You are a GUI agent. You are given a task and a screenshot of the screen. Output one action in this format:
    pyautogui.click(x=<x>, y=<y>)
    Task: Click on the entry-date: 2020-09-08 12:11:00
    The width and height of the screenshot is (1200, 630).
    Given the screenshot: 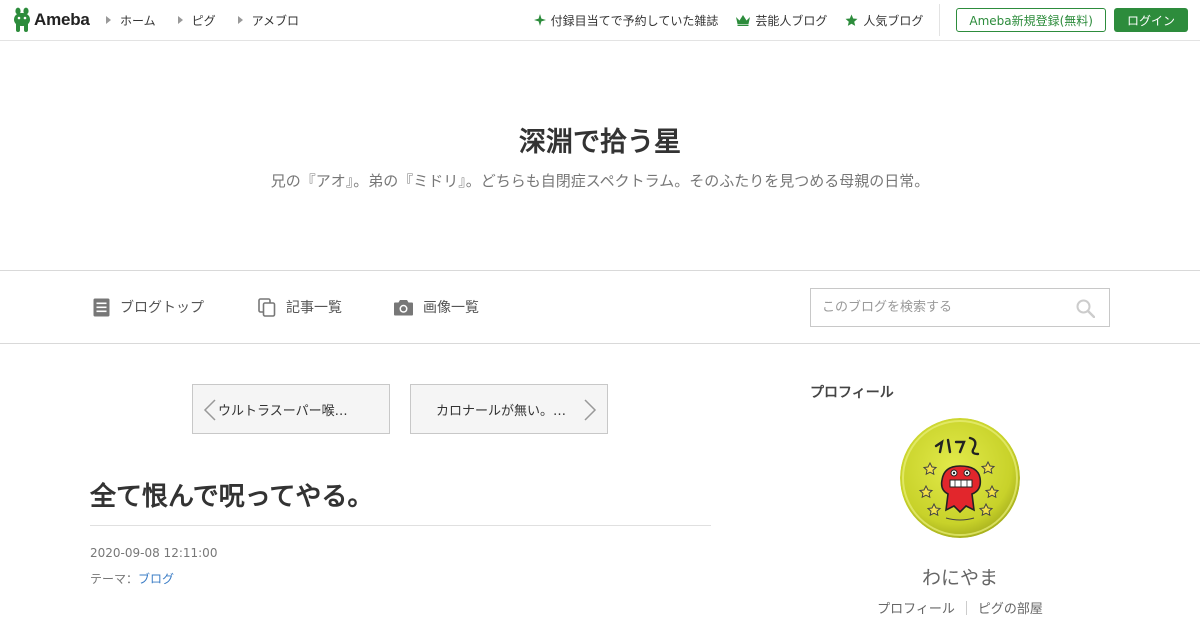 What is the action you would take?
    pyautogui.click(x=154, y=553)
    